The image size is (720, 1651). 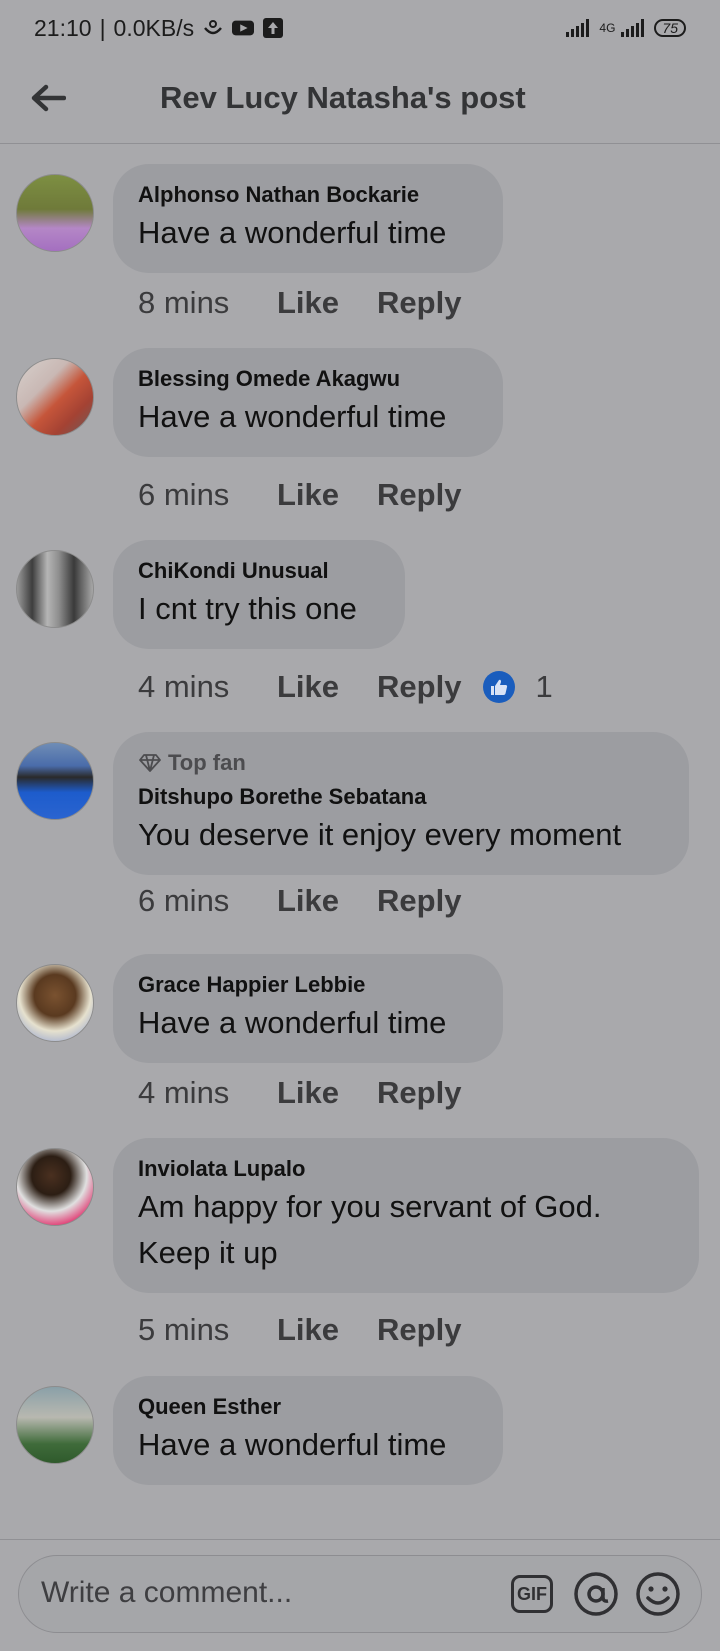 I want to click on status-left: 21:10 | 0.0KB/s, so click(x=159, y=28).